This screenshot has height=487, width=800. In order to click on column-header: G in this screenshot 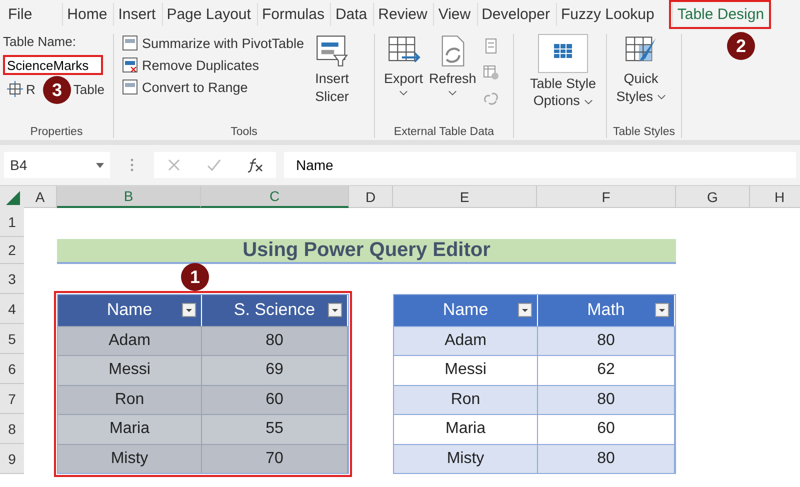, I will do `click(713, 197)`.